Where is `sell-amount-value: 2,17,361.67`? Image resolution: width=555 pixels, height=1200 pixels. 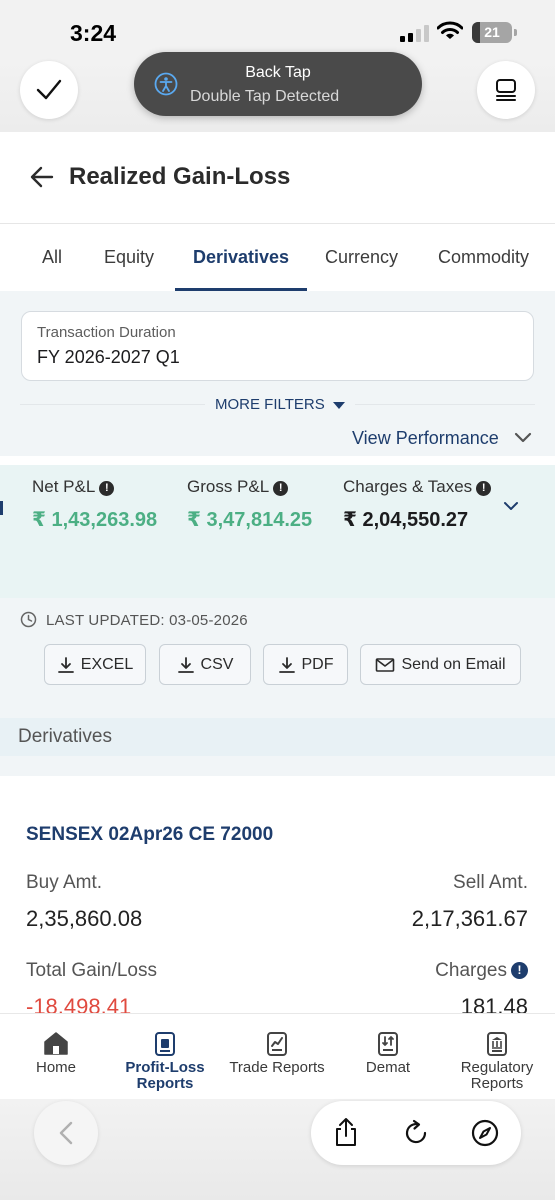 sell-amount-value: 2,17,361.67 is located at coordinates (469, 918).